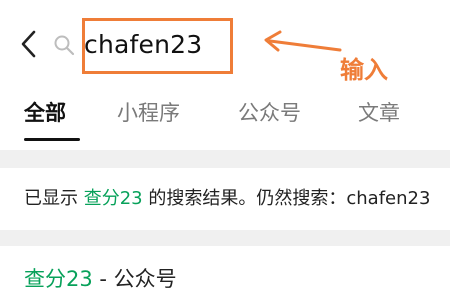 The height and width of the screenshot is (300, 450). I want to click on result-name: 查分23, so click(58, 279).